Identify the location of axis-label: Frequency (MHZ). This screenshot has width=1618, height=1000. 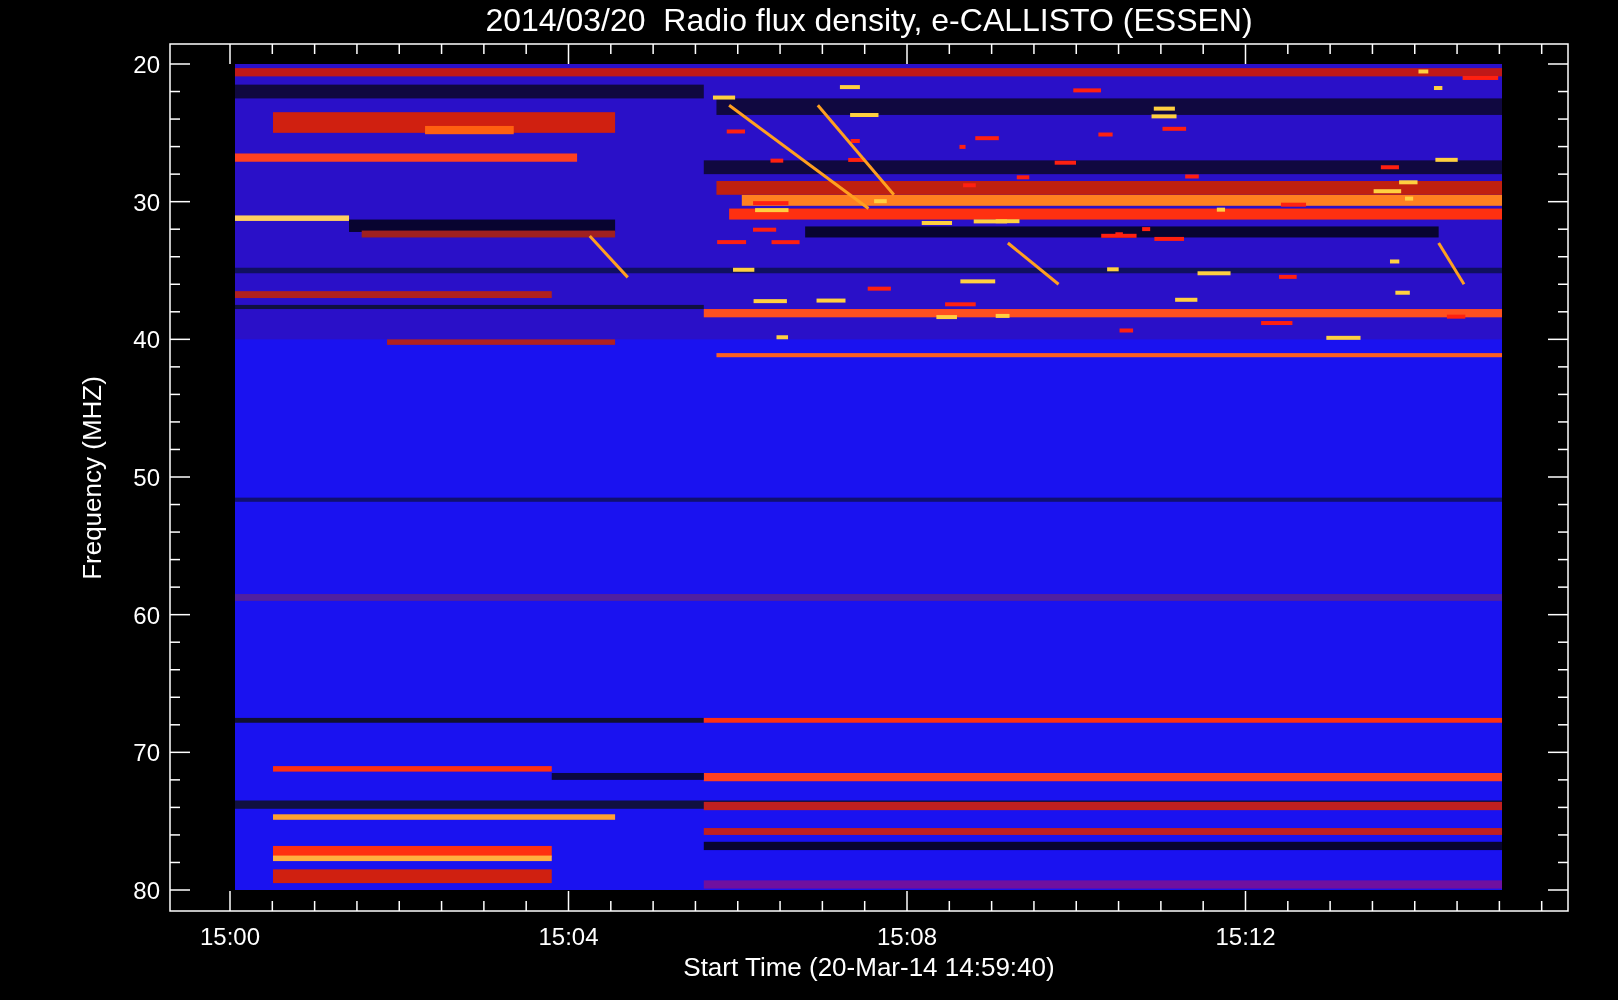
(92, 478).